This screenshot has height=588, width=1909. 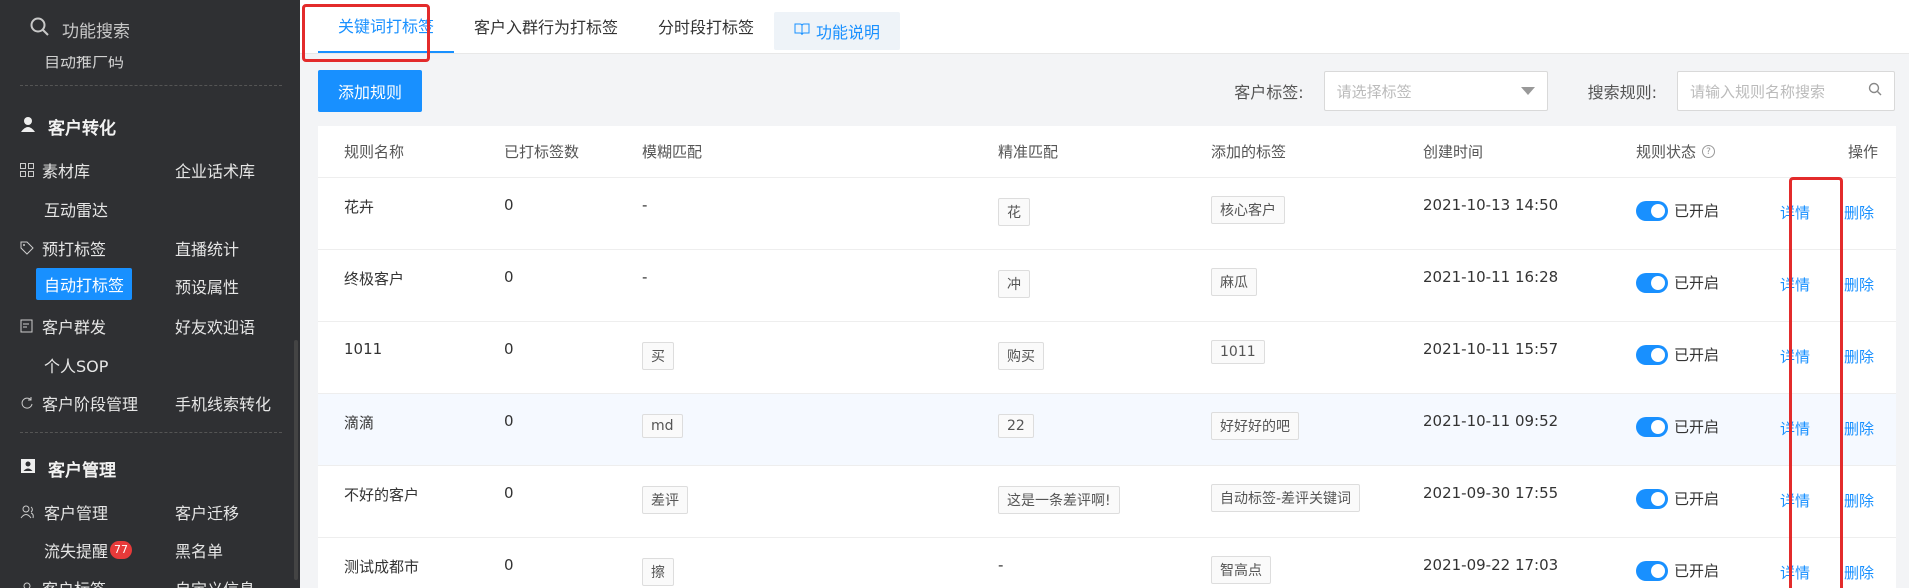 I want to click on contact-card-icon, so click(x=28, y=468).